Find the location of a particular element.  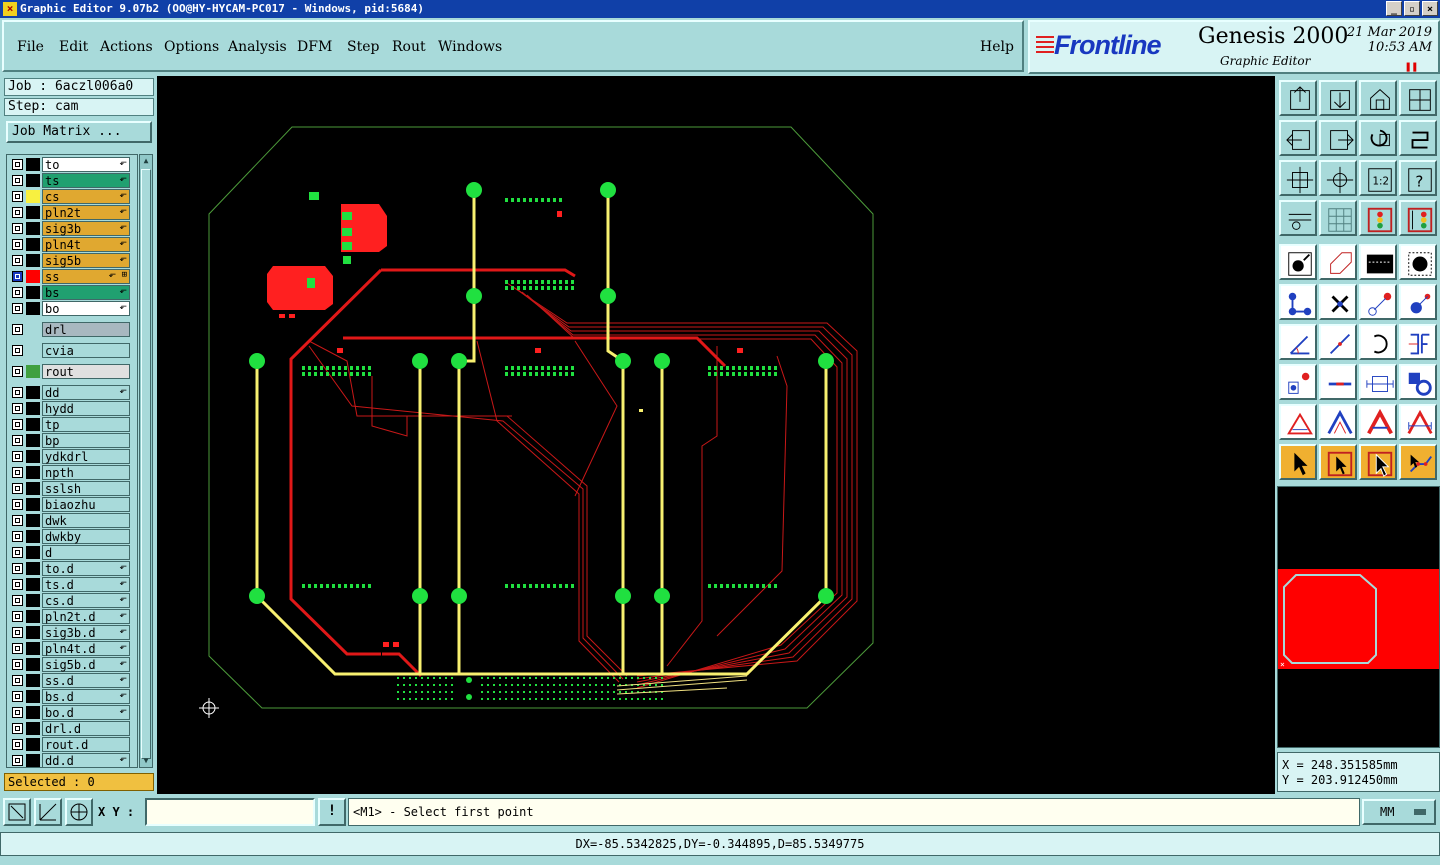

app-system-icon: × is located at coordinates (10, 9).